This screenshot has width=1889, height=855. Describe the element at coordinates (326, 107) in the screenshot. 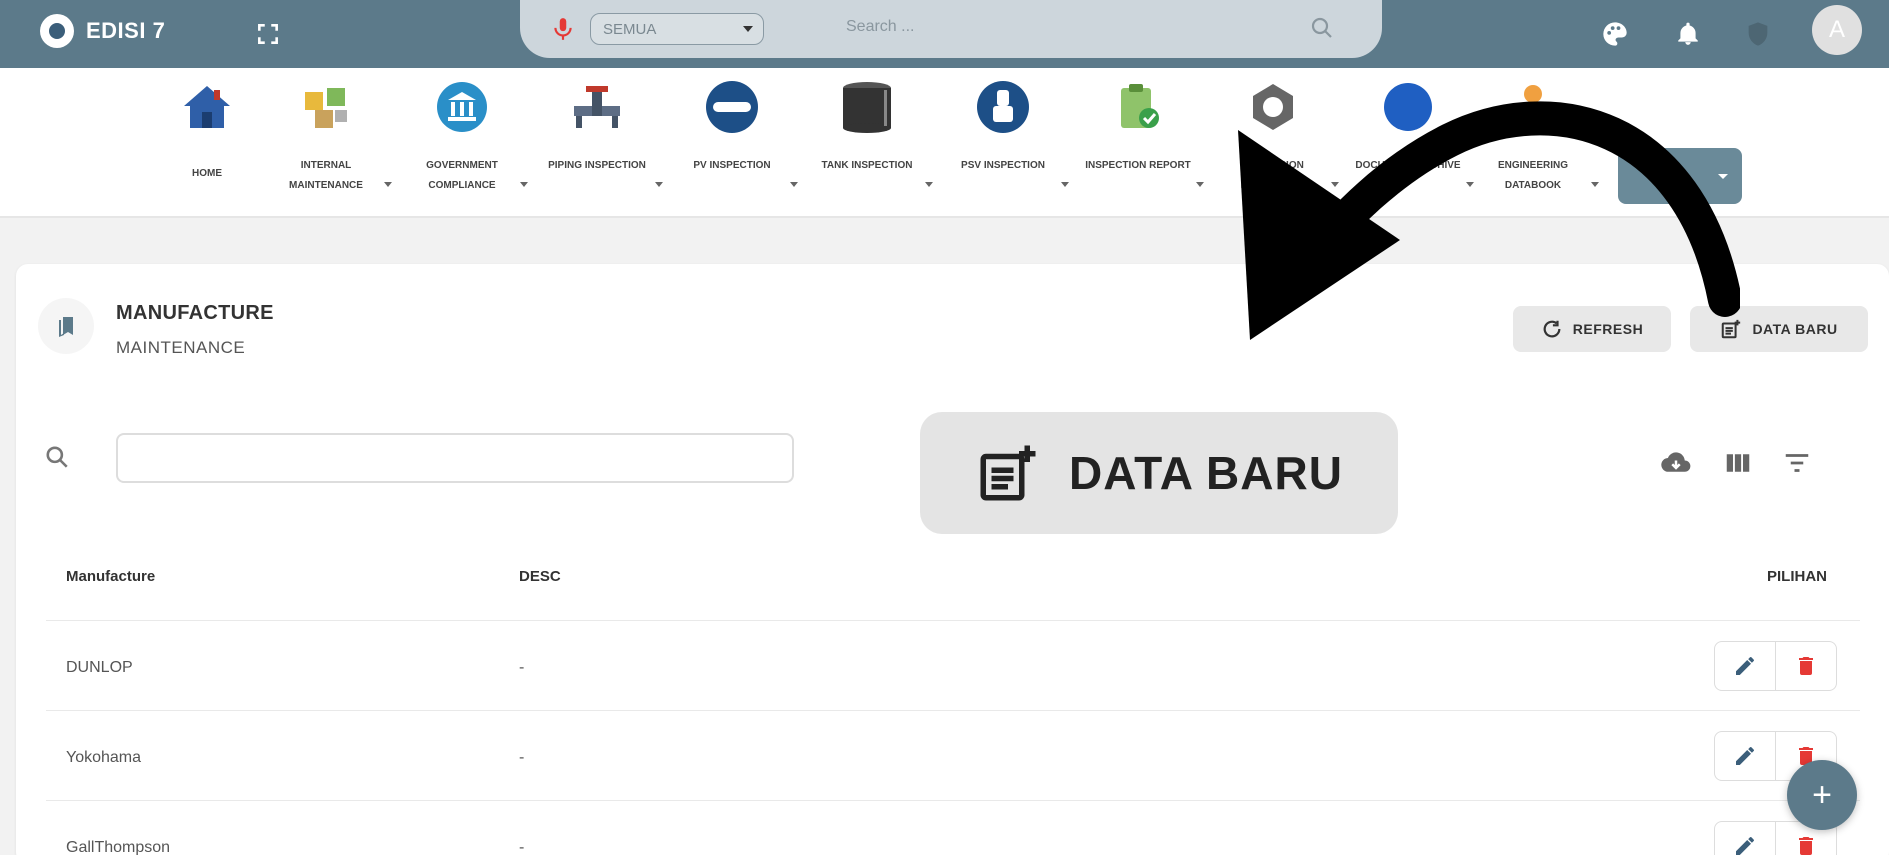

I see `boxes-icon` at that location.